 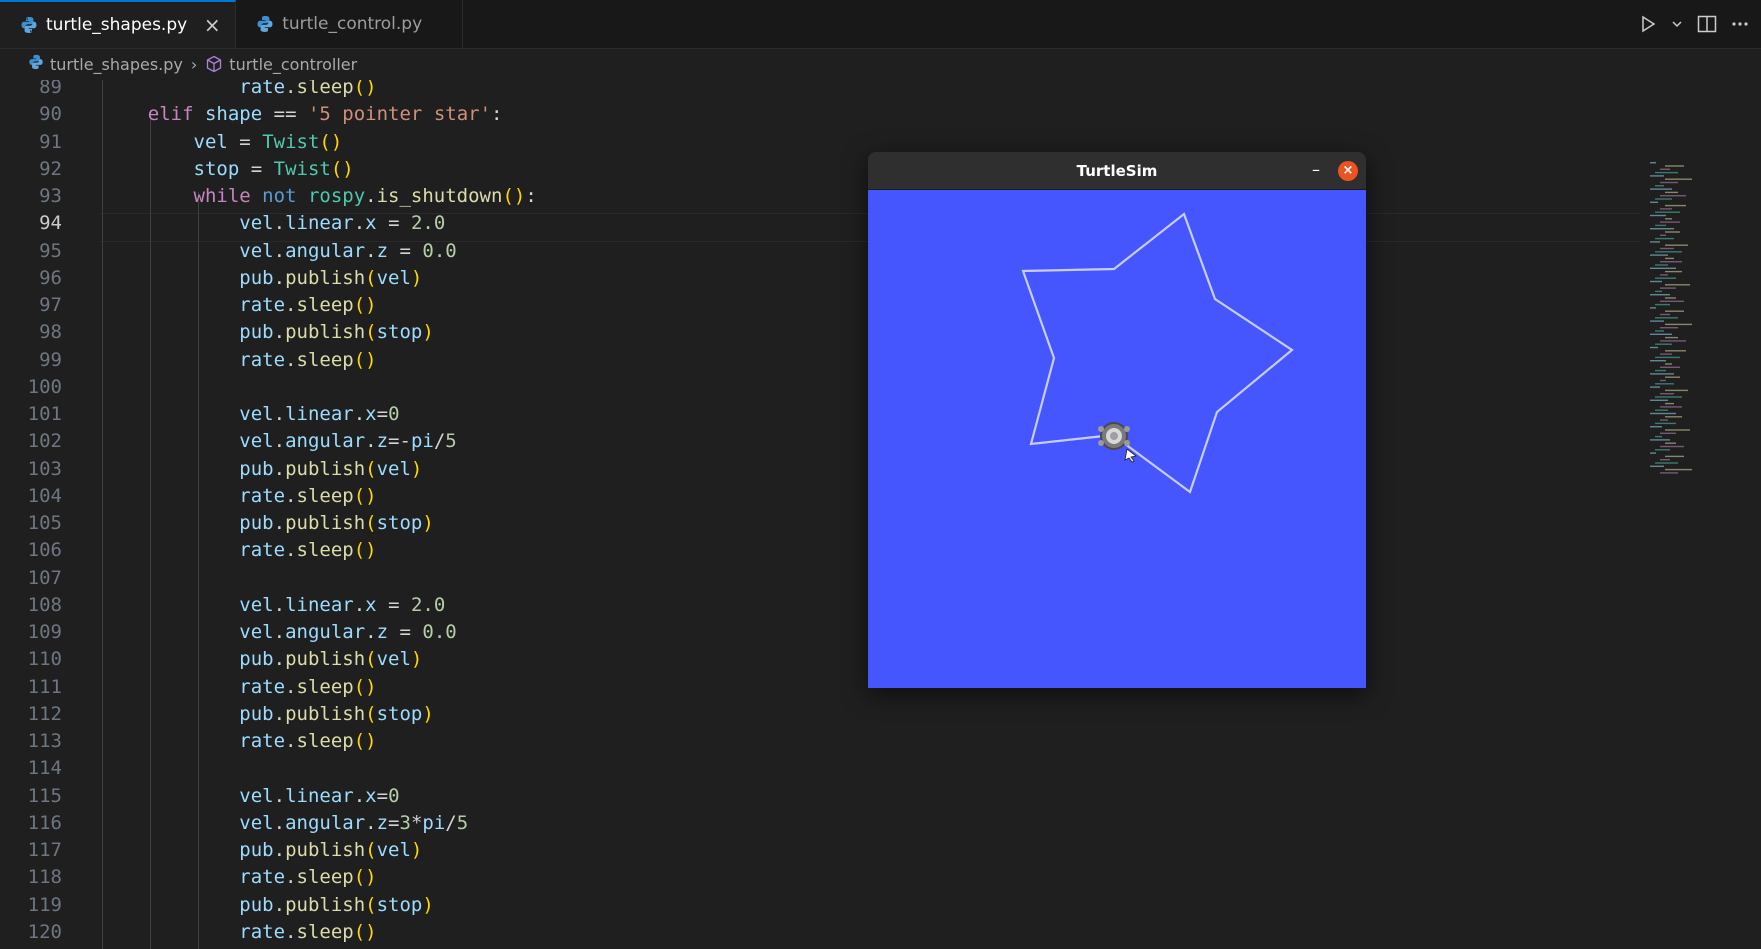 I want to click on code-line: 90 elif shape == '5 pointer star':, so click(x=251, y=114).